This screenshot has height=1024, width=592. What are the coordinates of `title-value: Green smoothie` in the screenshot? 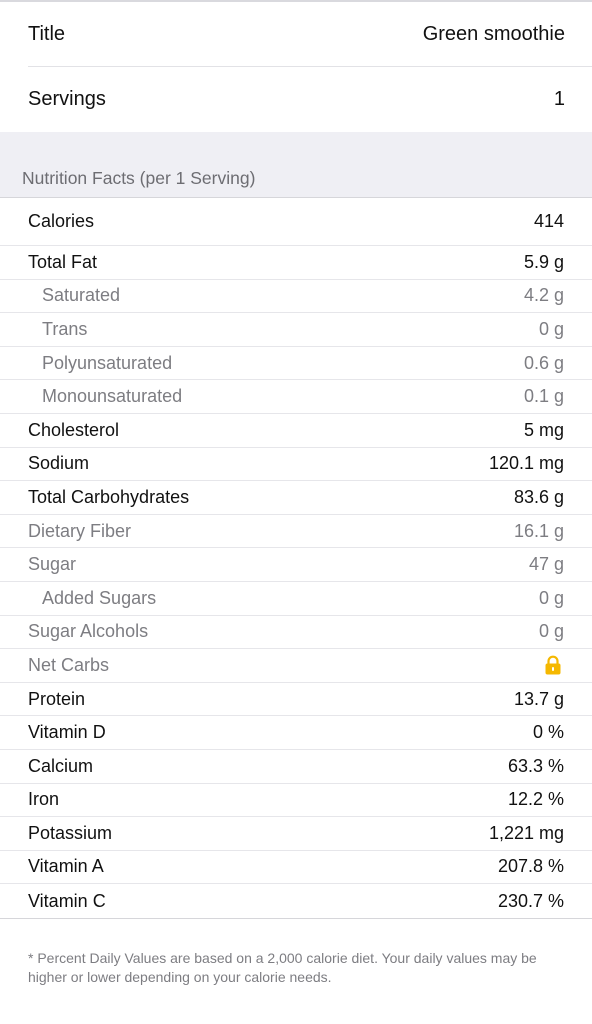 It's located at (493, 34).